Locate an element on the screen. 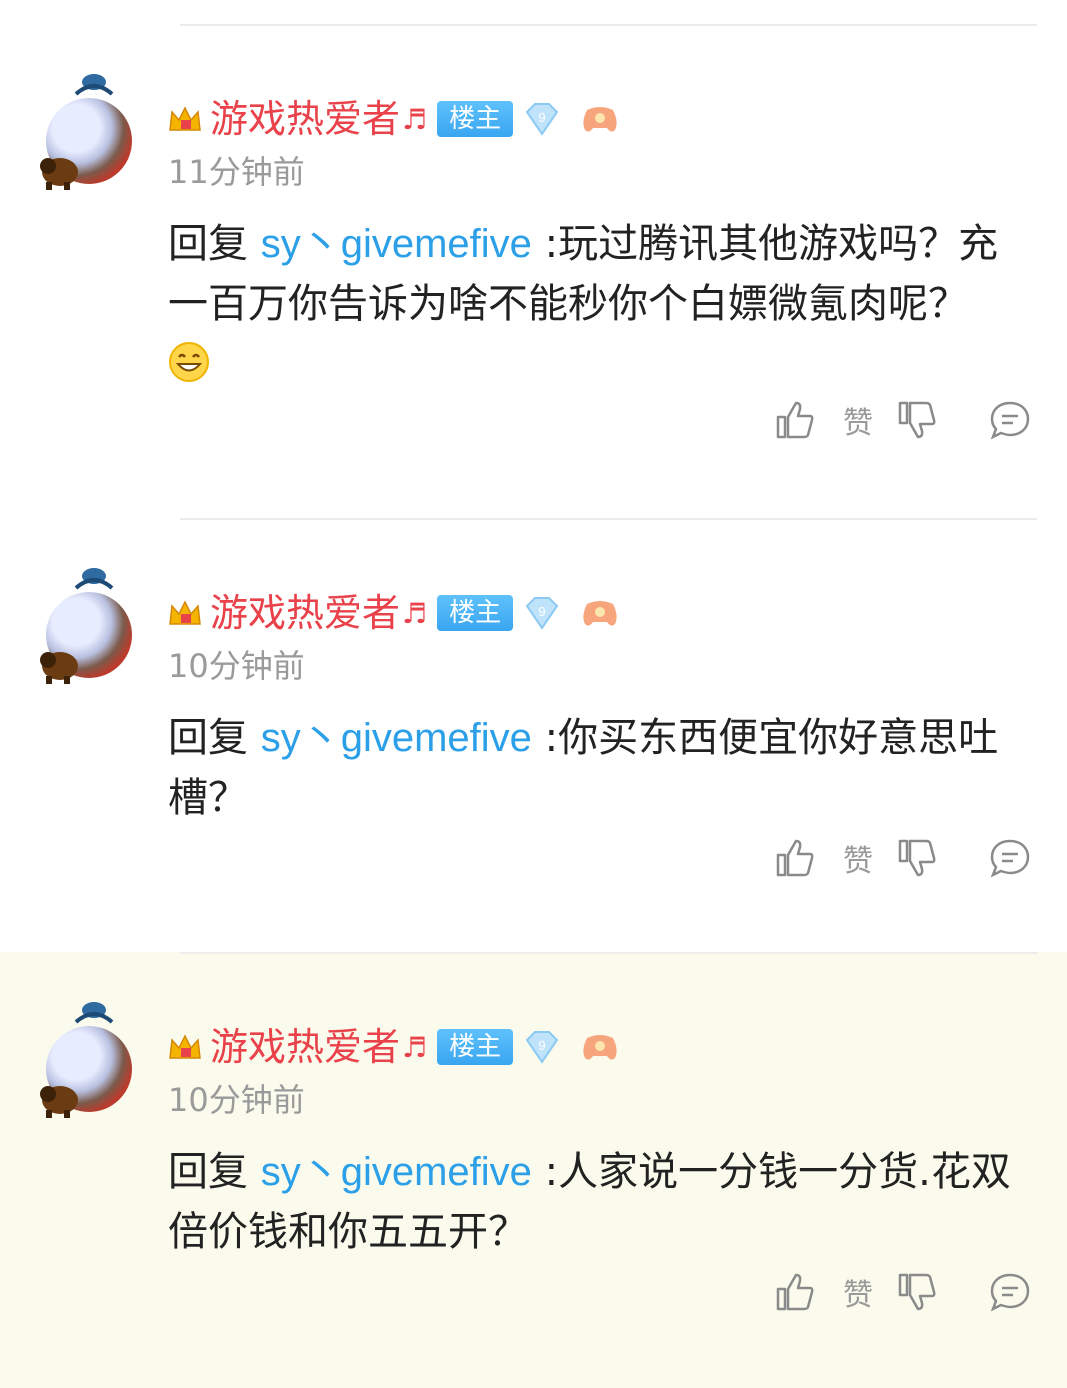  comment-time: 11分钟前 is located at coordinates (236, 172).